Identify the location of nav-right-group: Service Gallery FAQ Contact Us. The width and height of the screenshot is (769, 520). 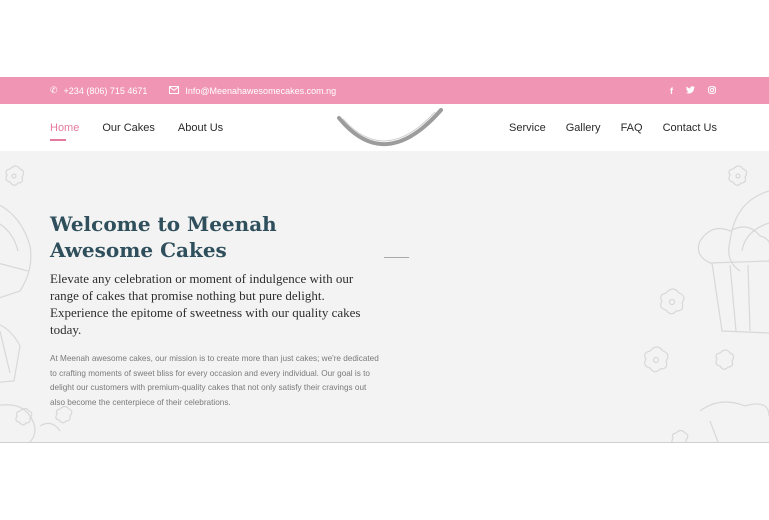
(613, 127).